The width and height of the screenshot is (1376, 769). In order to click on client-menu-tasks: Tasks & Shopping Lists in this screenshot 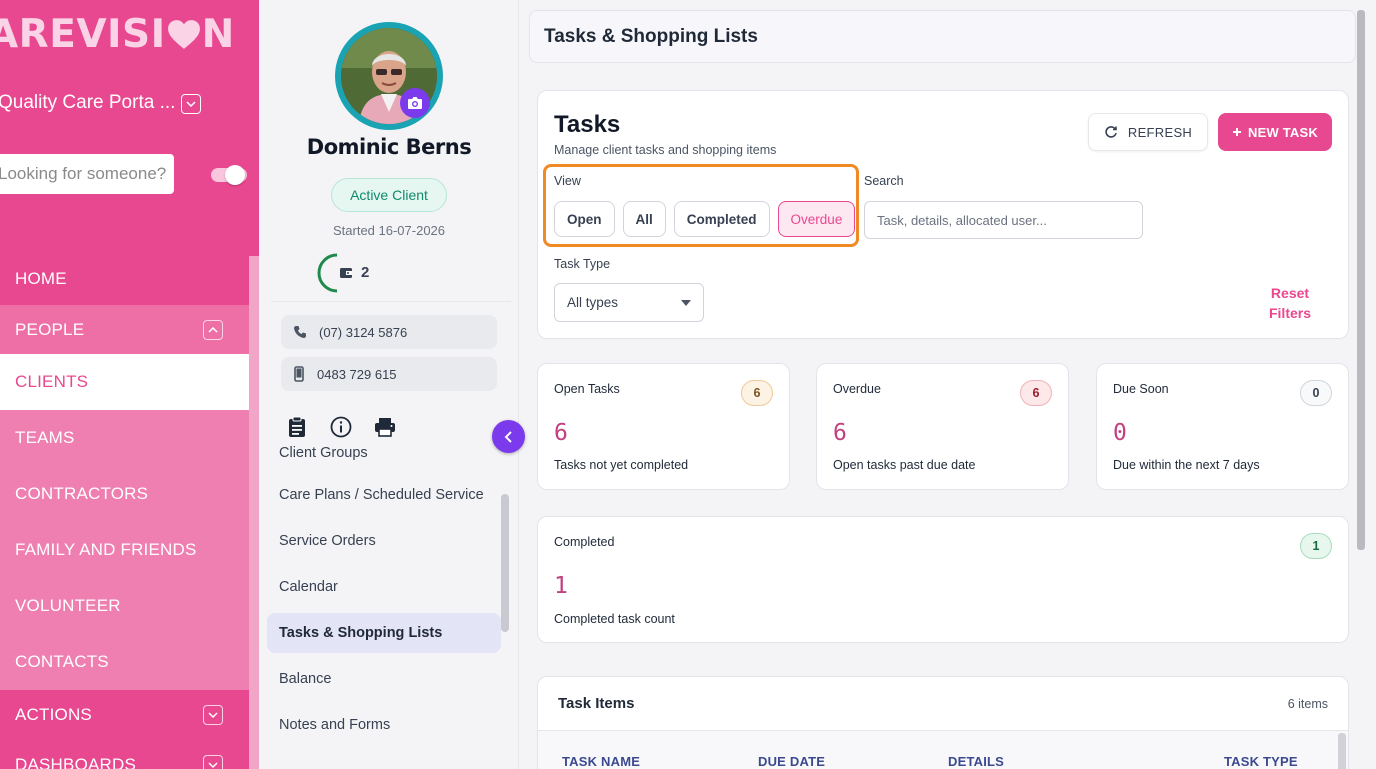, I will do `click(384, 633)`.